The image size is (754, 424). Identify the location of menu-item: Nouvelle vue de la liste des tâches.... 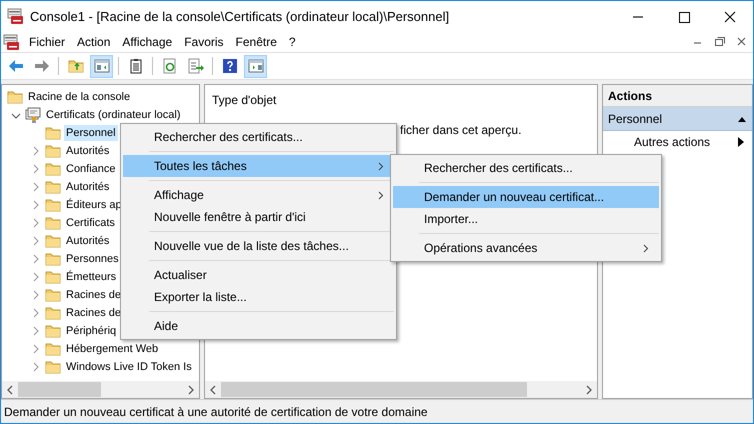
(258, 246).